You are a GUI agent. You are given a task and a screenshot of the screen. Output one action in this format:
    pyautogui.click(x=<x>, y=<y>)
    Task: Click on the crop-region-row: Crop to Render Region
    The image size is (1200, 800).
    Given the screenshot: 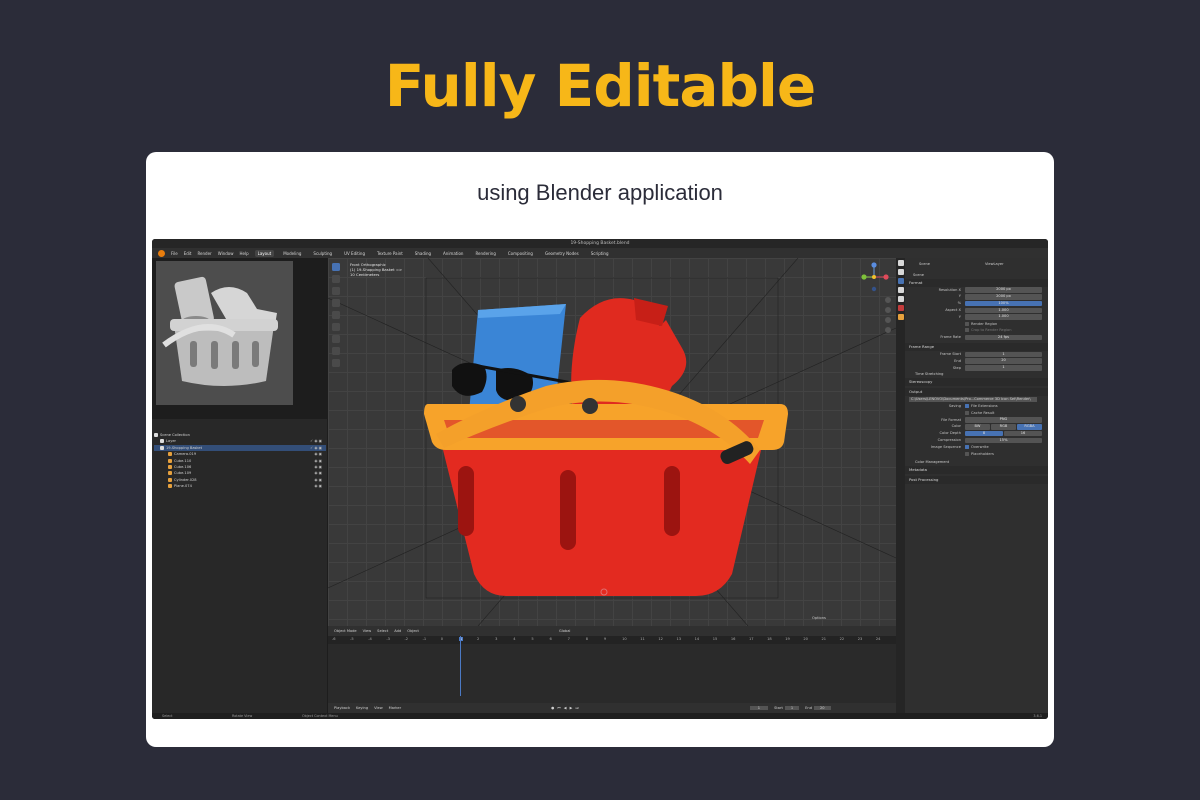 What is the action you would take?
    pyautogui.click(x=976, y=330)
    